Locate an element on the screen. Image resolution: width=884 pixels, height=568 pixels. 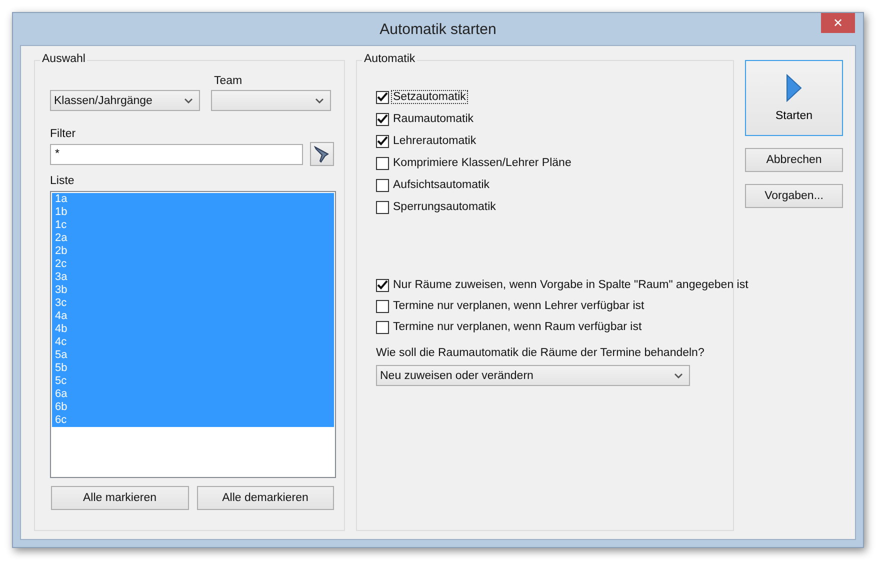
room-mode-dropdown: Neu zuweisen oder verändern is located at coordinates (533, 375).